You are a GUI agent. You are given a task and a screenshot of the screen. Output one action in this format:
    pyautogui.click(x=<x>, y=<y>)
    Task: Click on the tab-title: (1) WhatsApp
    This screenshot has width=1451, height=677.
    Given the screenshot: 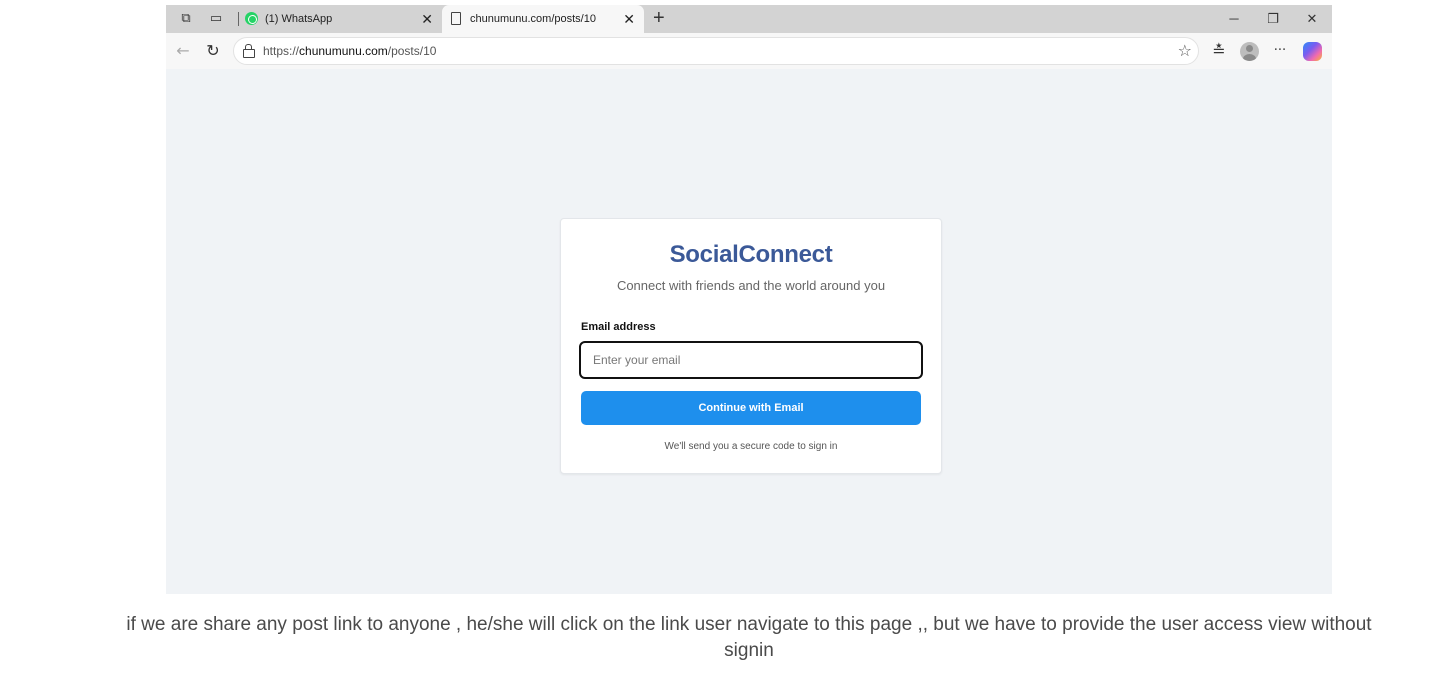 What is the action you would take?
    pyautogui.click(x=299, y=19)
    